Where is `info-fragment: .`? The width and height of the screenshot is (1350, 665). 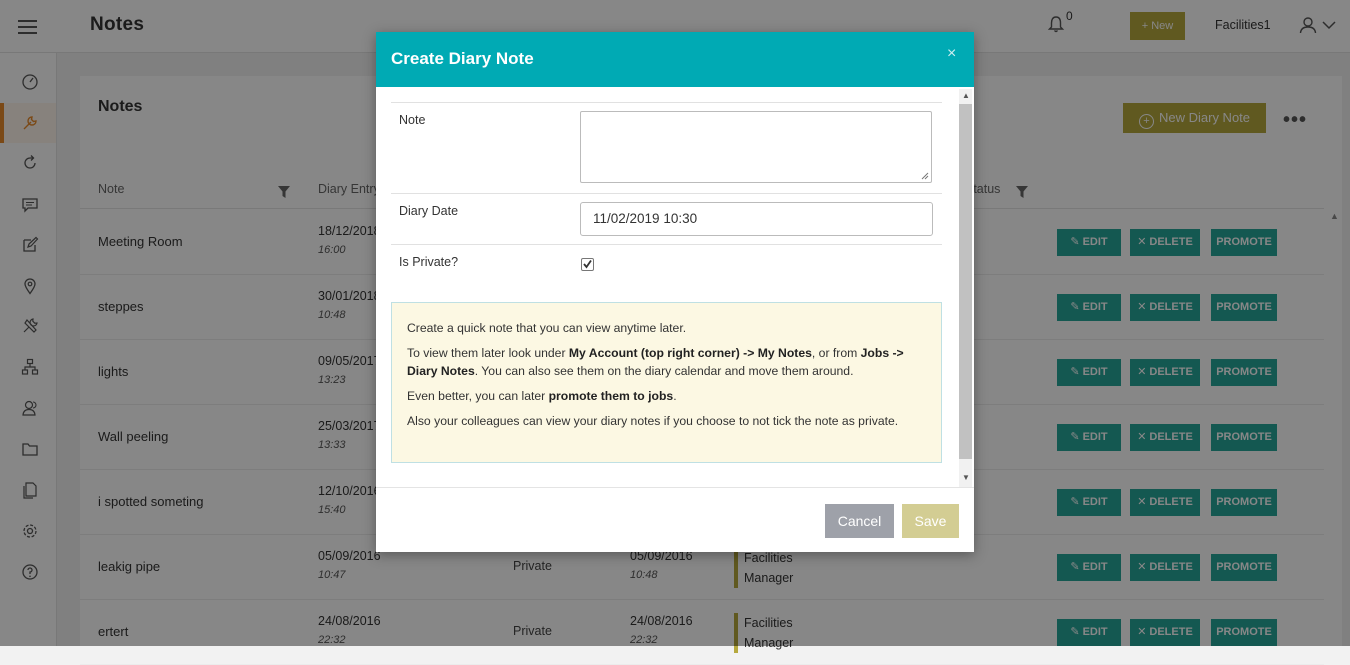 info-fragment: . is located at coordinates (675, 396).